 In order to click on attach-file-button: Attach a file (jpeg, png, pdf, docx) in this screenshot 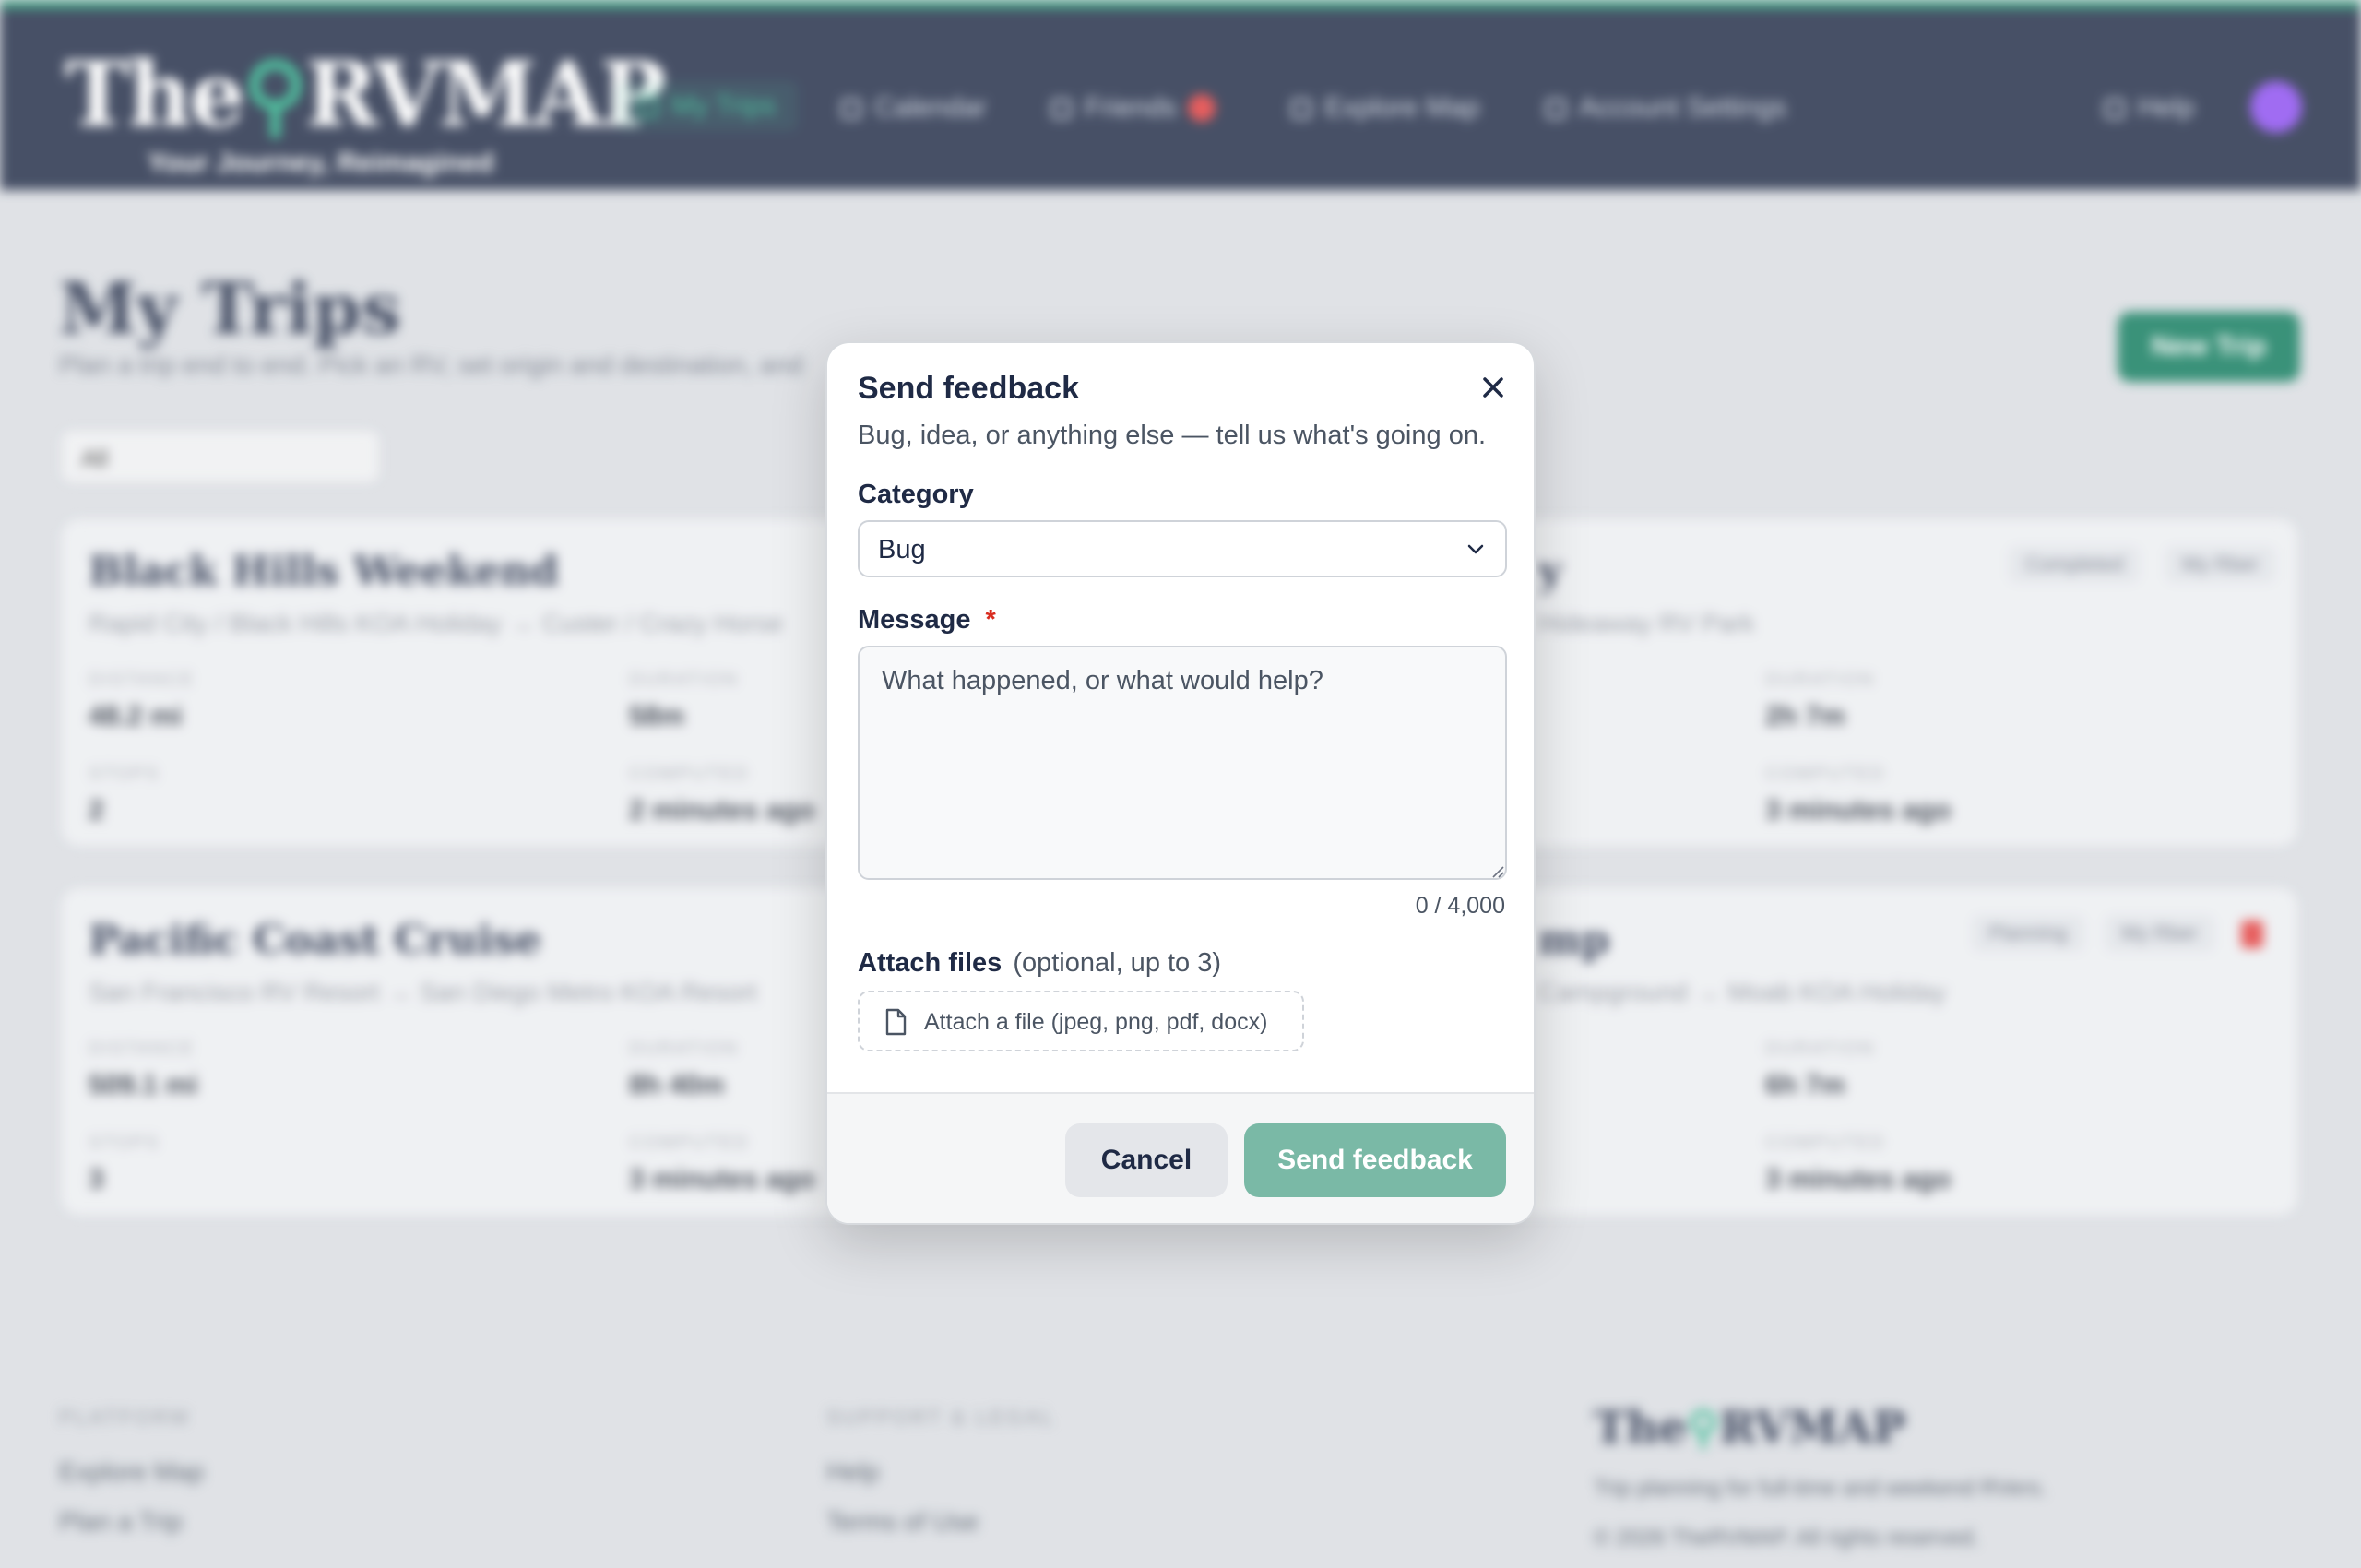, I will do `click(1081, 1021)`.